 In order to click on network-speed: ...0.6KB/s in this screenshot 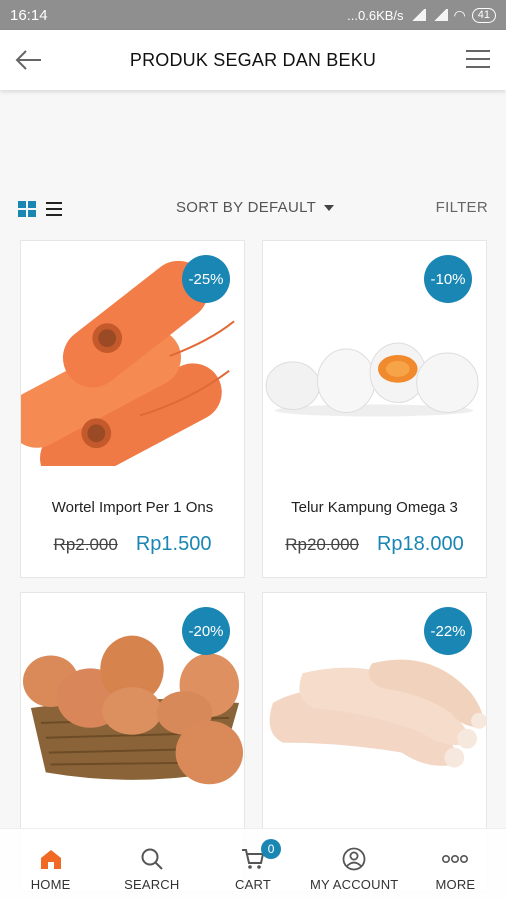, I will do `click(375, 15)`.